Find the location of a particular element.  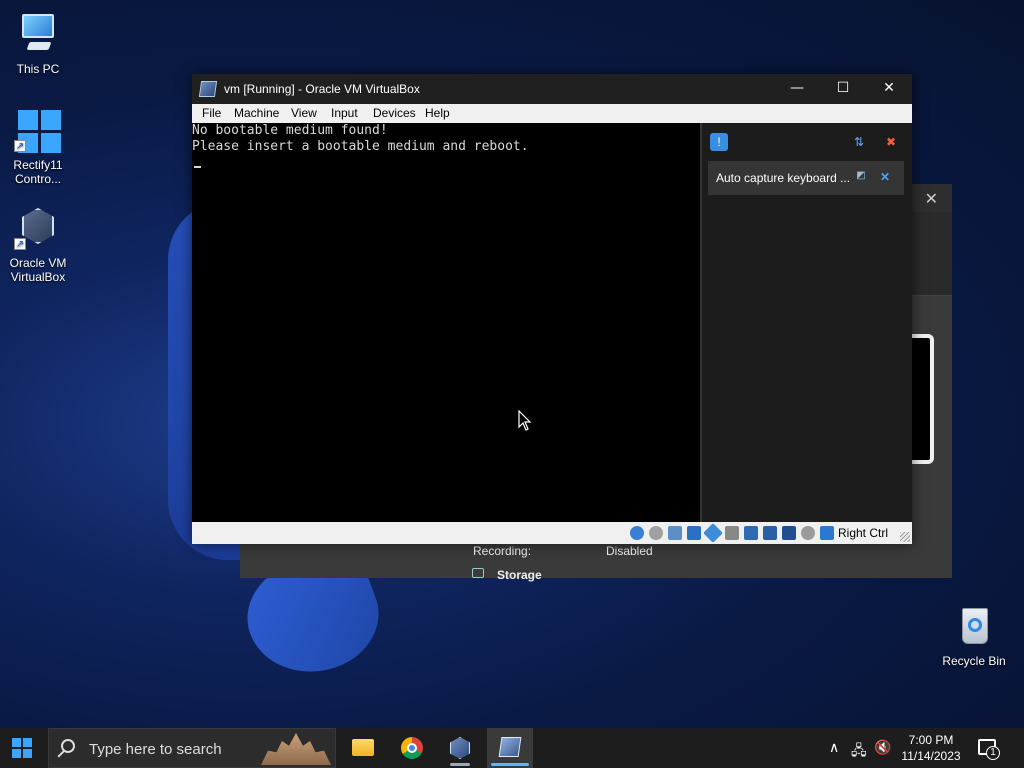

desktop-icon-recycle-bin: Recycle Bin is located at coordinates (974, 635).